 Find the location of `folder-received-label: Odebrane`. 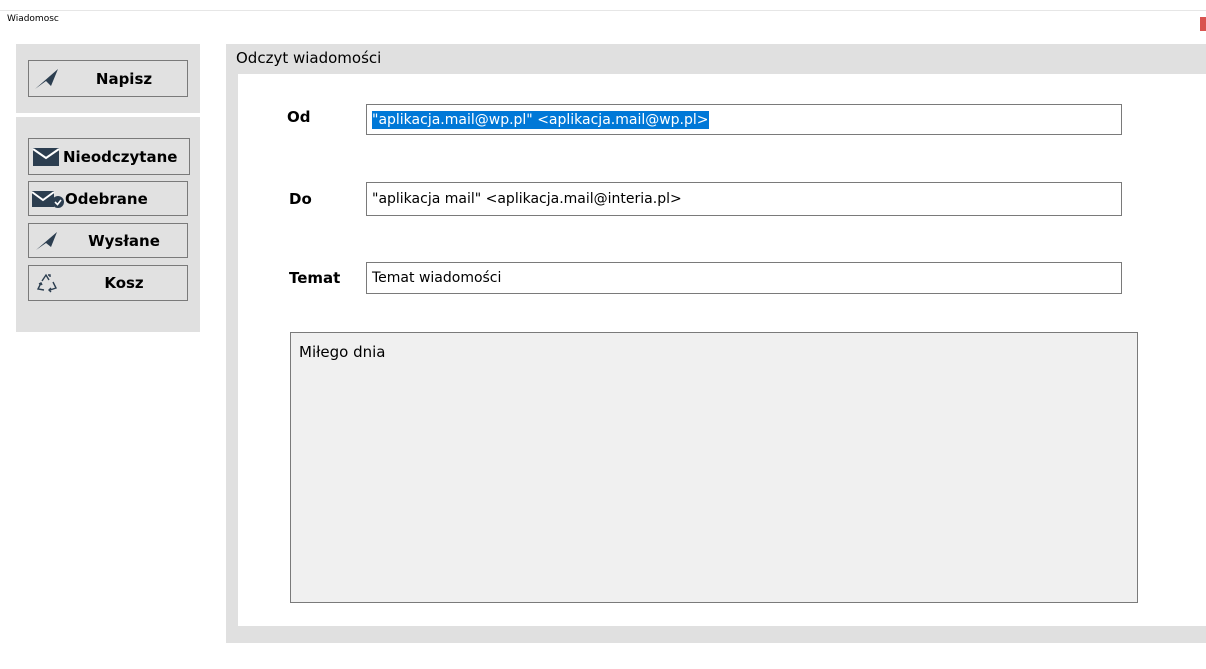

folder-received-label: Odebrane is located at coordinates (106, 198).